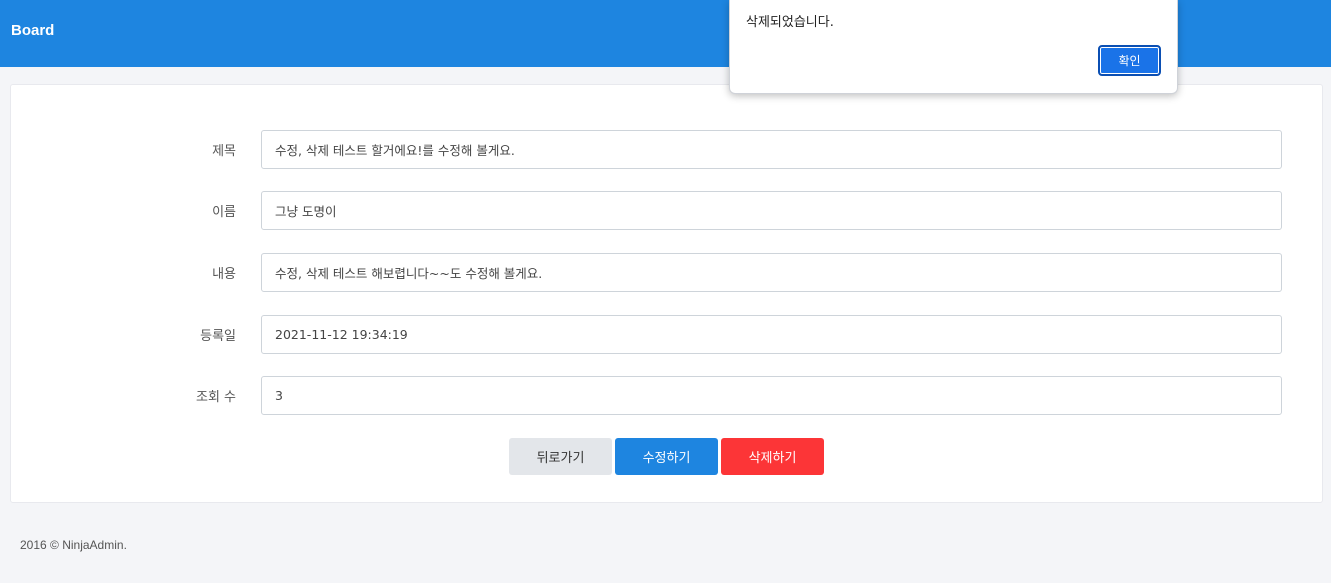 This screenshot has width=1331, height=583. Describe the element at coordinates (772, 456) in the screenshot. I see `delete-button: 삭제하기` at that location.